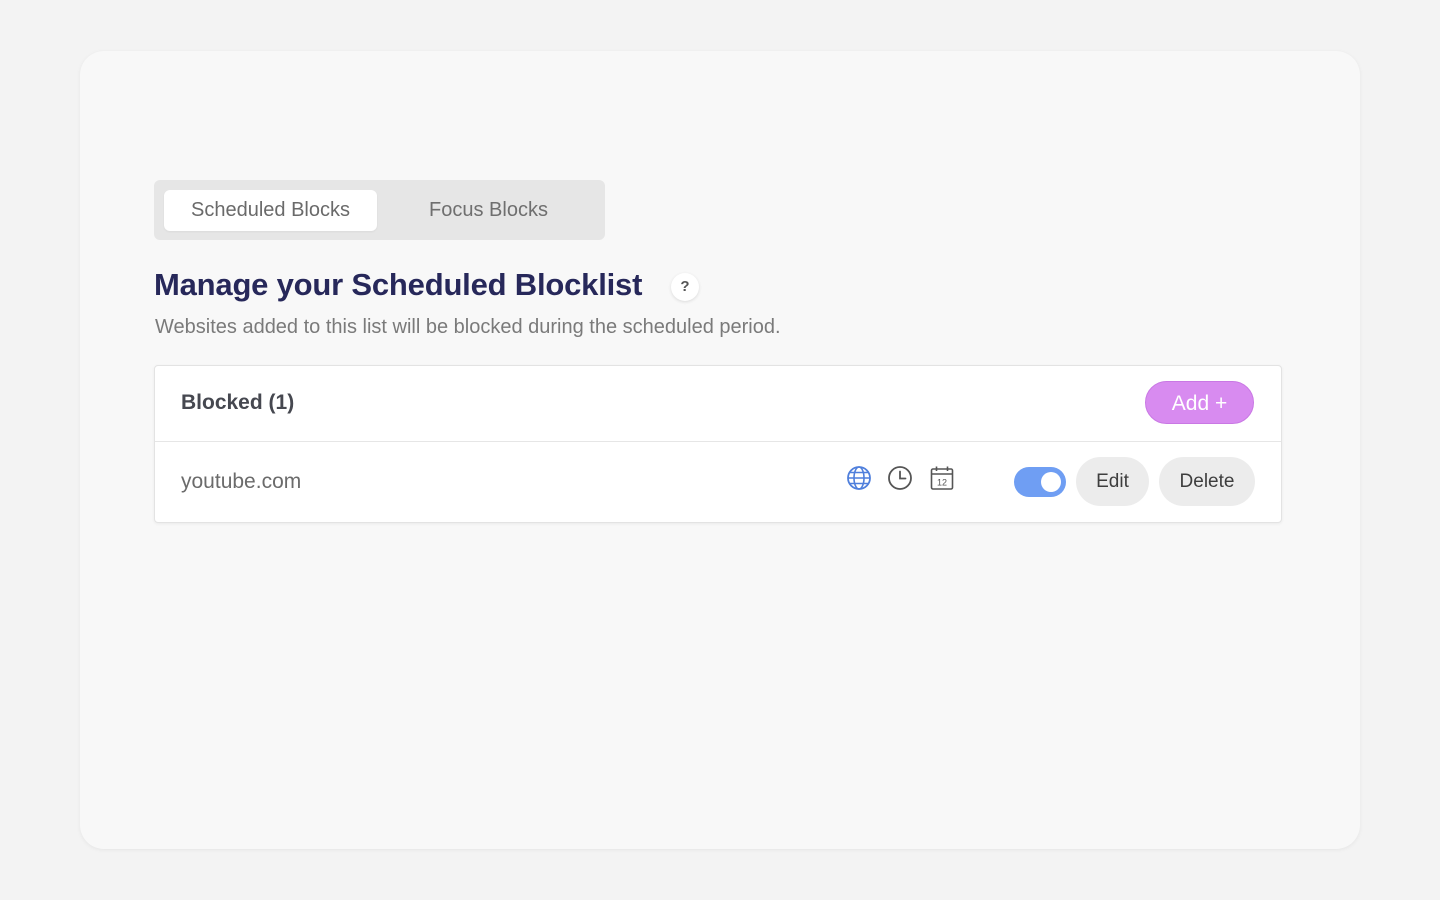 The width and height of the screenshot is (1440, 900). What do you see at coordinates (1199, 402) in the screenshot?
I see `add-button: Add +` at bounding box center [1199, 402].